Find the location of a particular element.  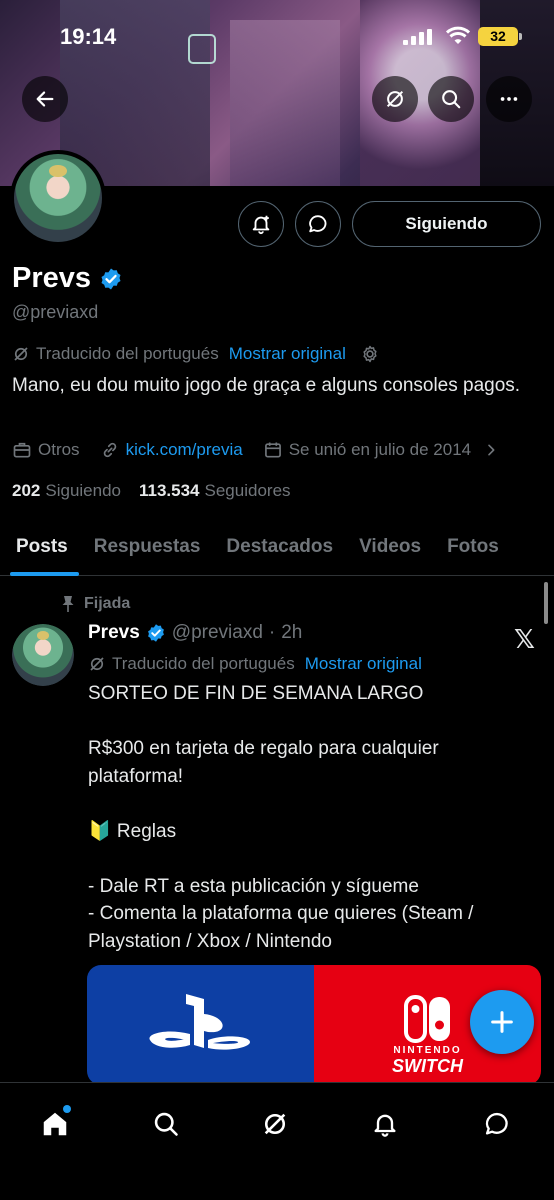

bottom-navigation is located at coordinates (277, 1141).